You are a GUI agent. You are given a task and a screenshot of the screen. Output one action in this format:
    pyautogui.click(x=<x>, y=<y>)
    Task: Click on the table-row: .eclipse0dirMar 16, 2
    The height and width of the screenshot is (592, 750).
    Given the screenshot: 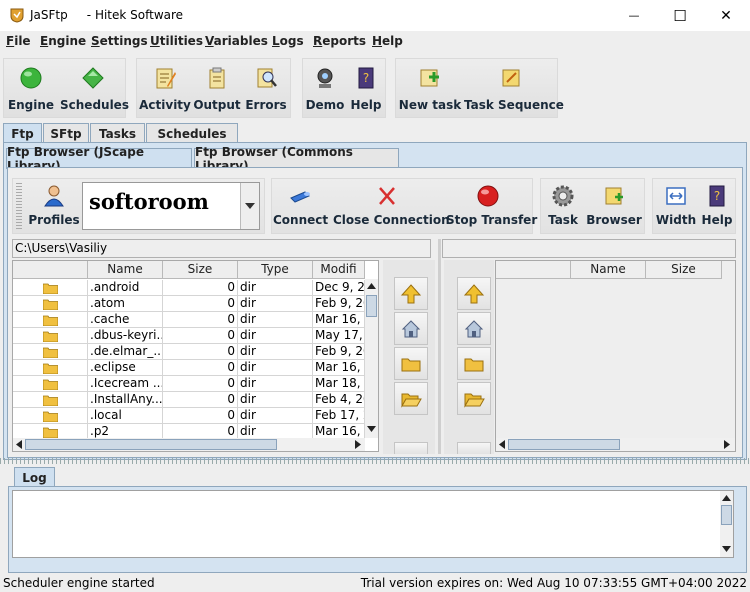 What is the action you would take?
    pyautogui.click(x=189, y=368)
    